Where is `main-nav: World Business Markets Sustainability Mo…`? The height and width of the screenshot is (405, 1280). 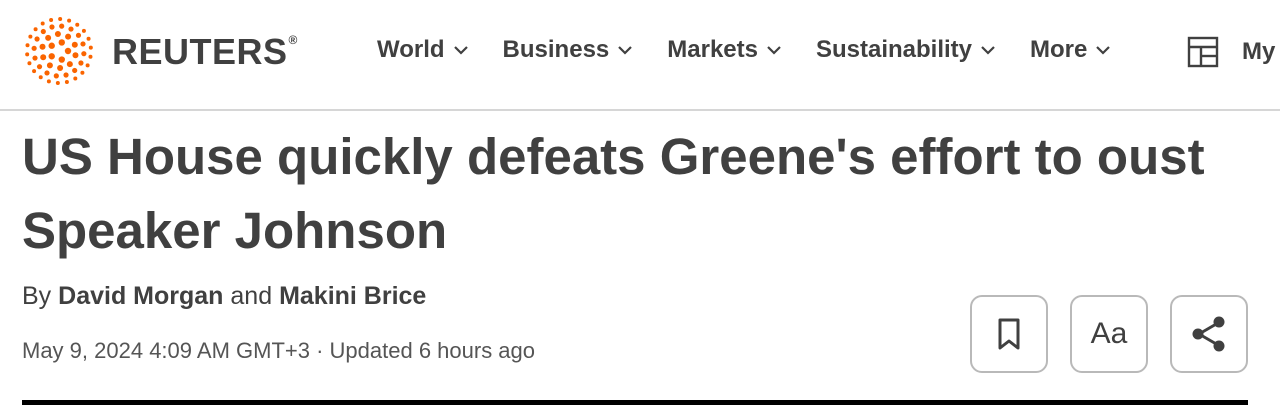 main-nav: World Business Markets Sustainability Mo… is located at coordinates (761, 50).